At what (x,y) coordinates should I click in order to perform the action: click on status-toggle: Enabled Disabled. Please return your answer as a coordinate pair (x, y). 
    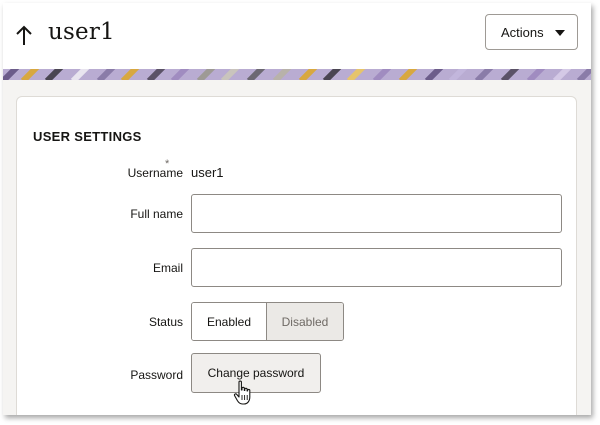
    Looking at the image, I should click on (267, 321).